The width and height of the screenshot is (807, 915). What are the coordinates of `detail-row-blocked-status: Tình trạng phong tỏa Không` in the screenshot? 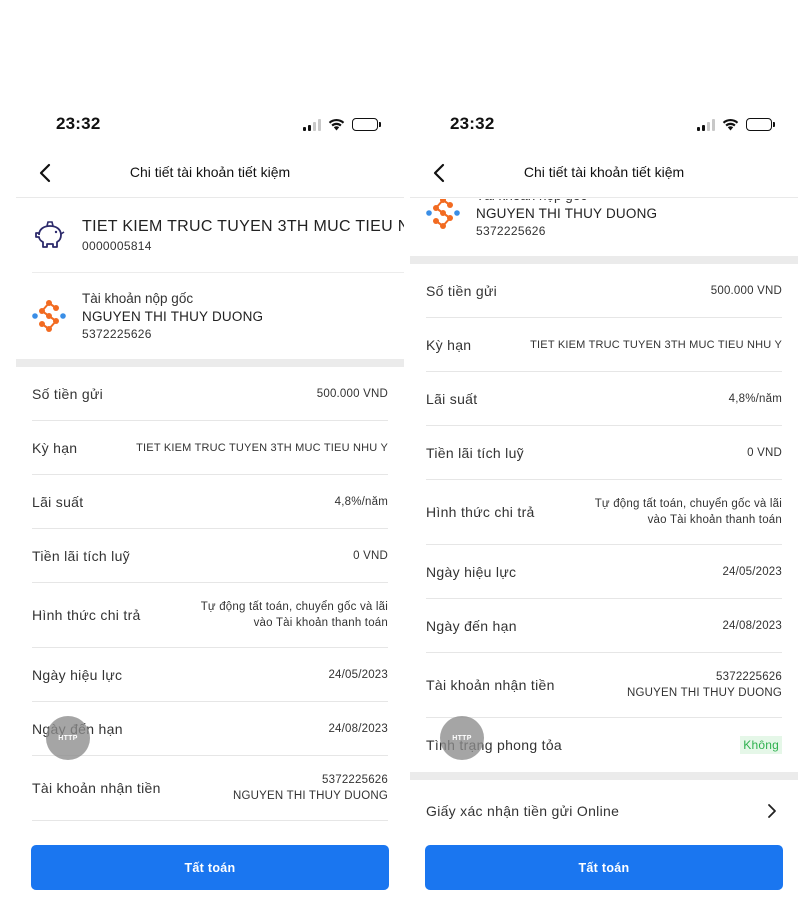 It's located at (210, 825).